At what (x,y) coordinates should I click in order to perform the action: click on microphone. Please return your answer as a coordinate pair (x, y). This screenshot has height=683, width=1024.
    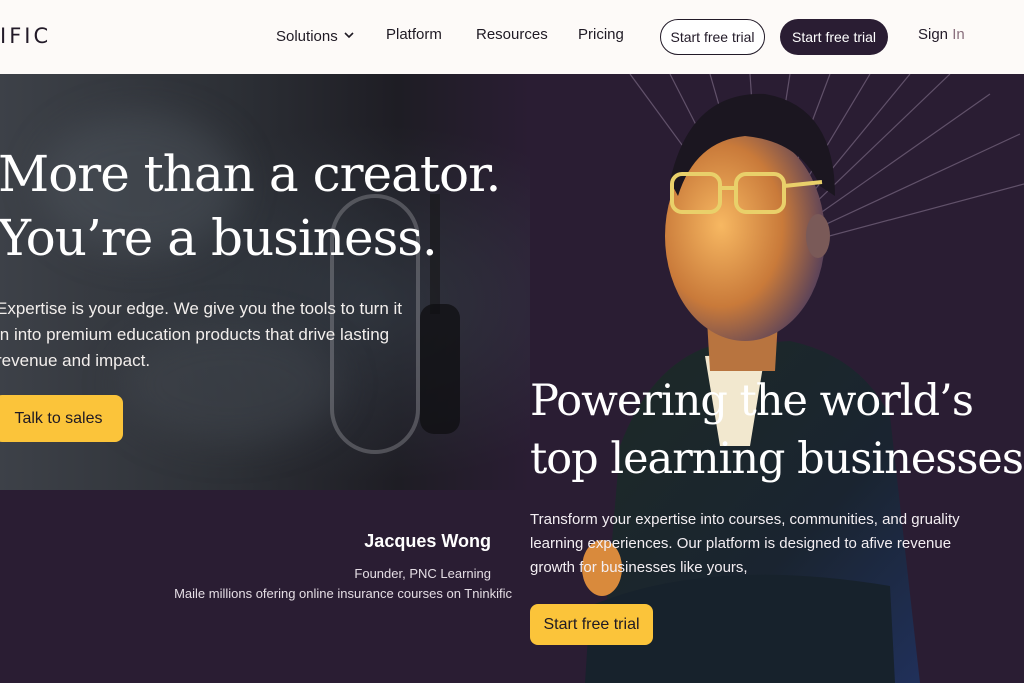
    Looking at the image, I should click on (440, 369).